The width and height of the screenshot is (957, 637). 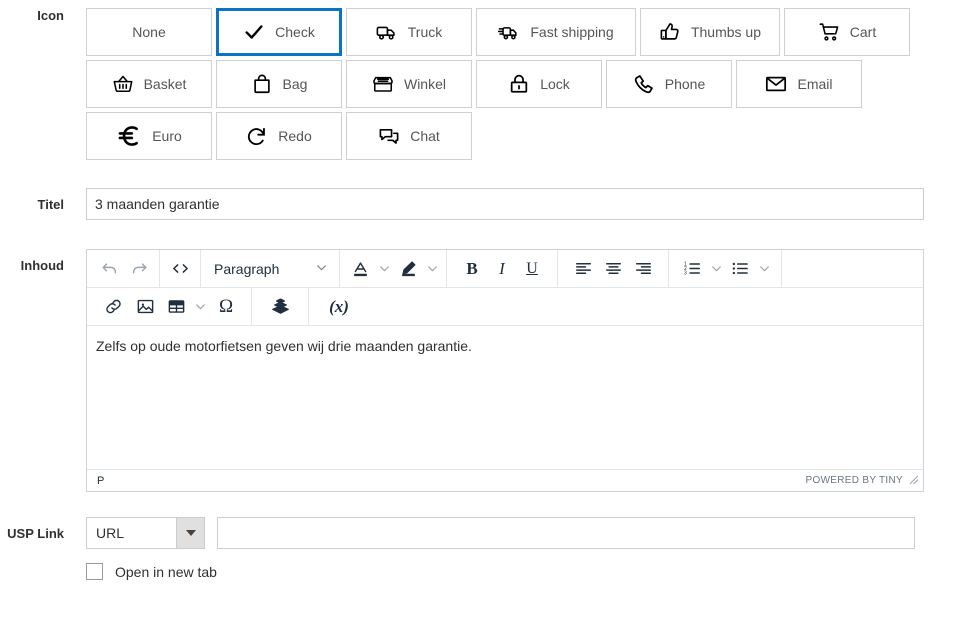 What do you see at coordinates (149, 84) in the screenshot?
I see `icon-option-basket: Basket` at bounding box center [149, 84].